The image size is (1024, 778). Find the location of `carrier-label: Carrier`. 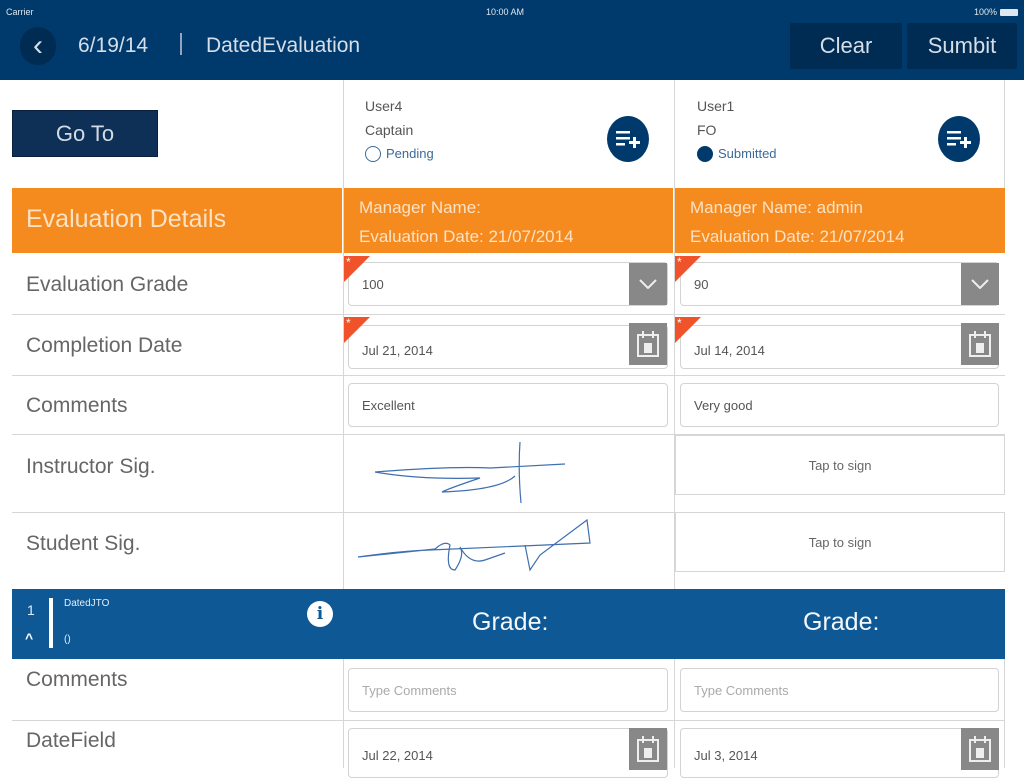

carrier-label: Carrier is located at coordinates (20, 12).